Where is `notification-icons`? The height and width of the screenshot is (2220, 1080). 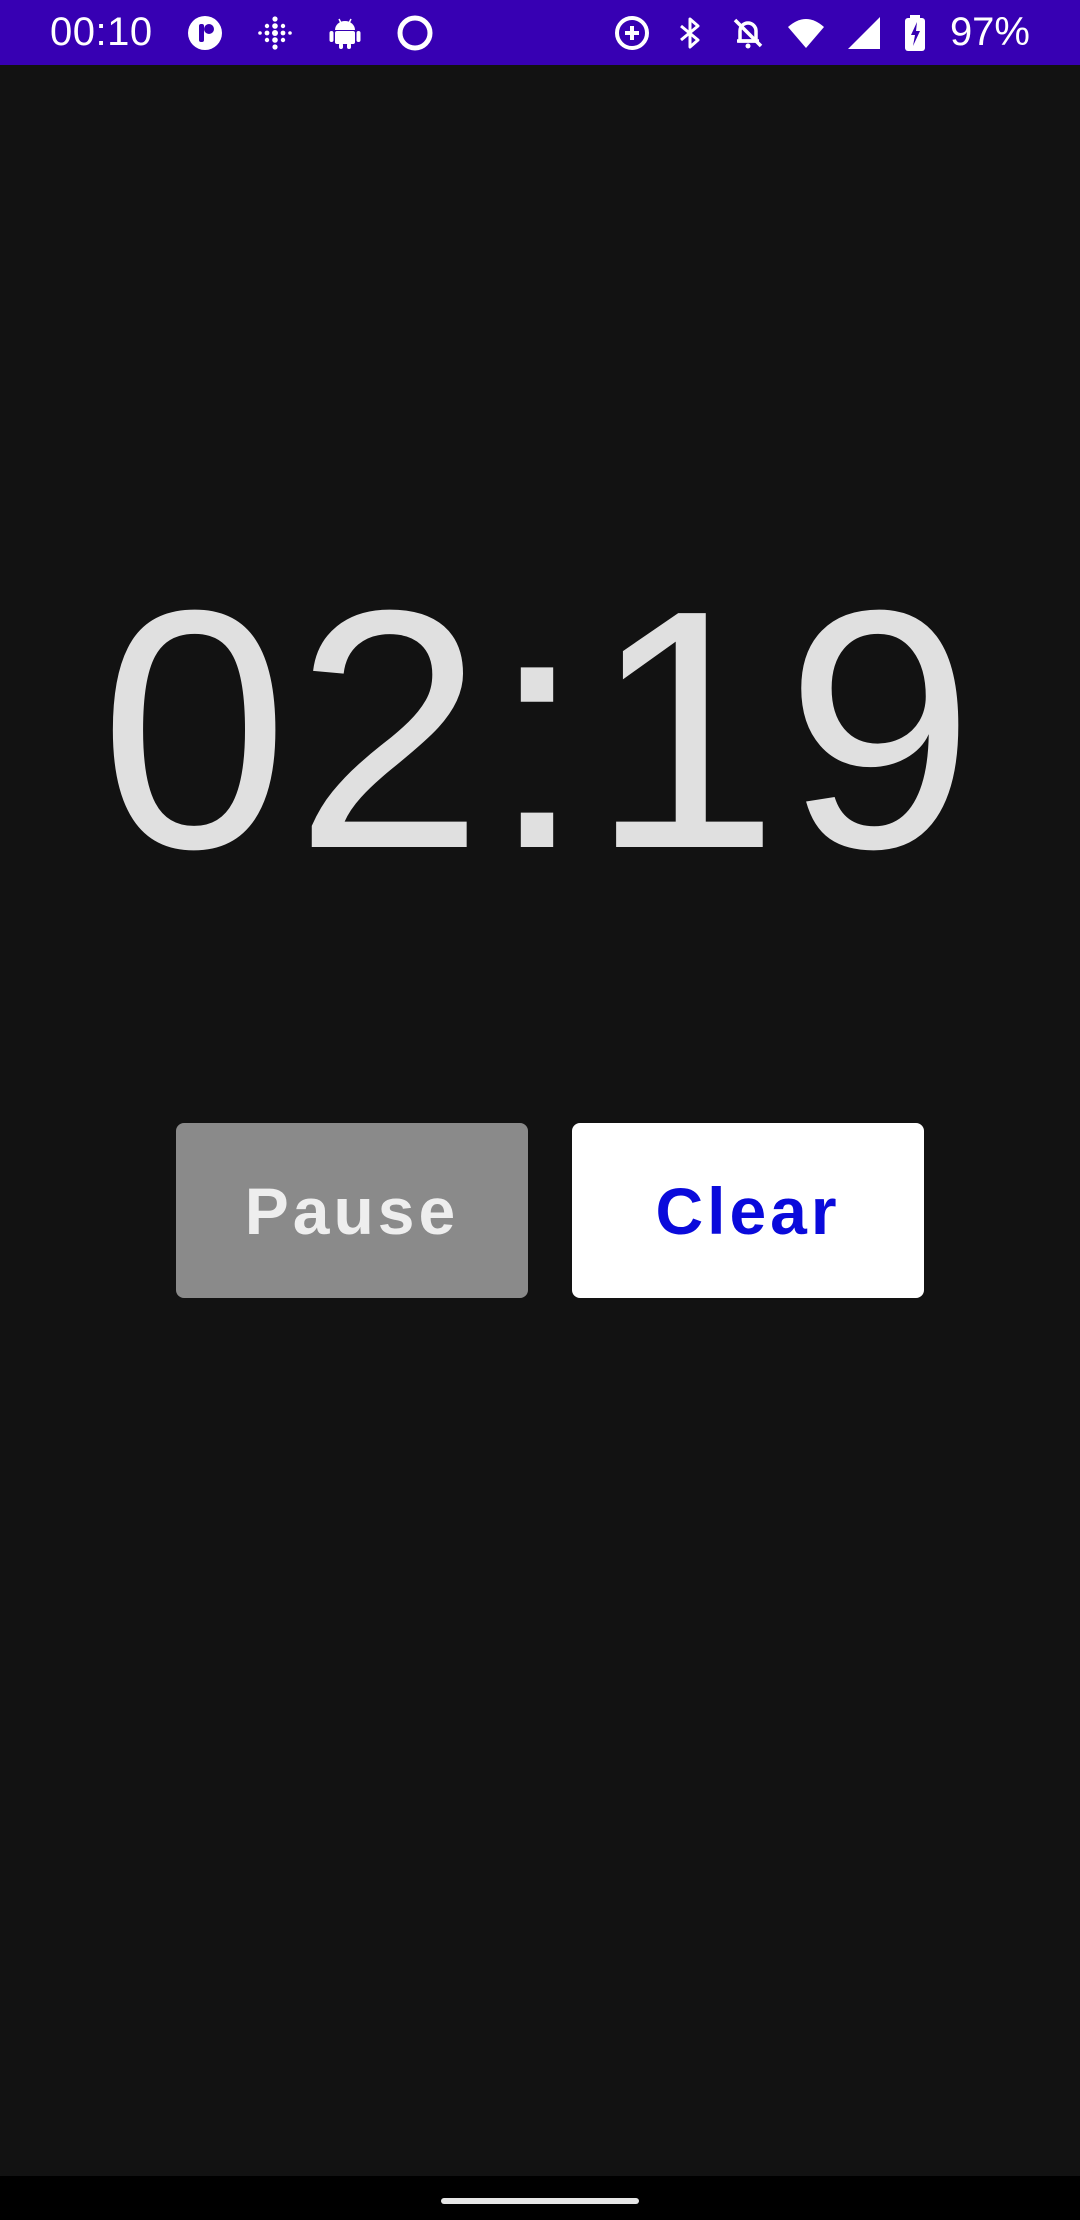
notification-icons is located at coordinates (310, 33).